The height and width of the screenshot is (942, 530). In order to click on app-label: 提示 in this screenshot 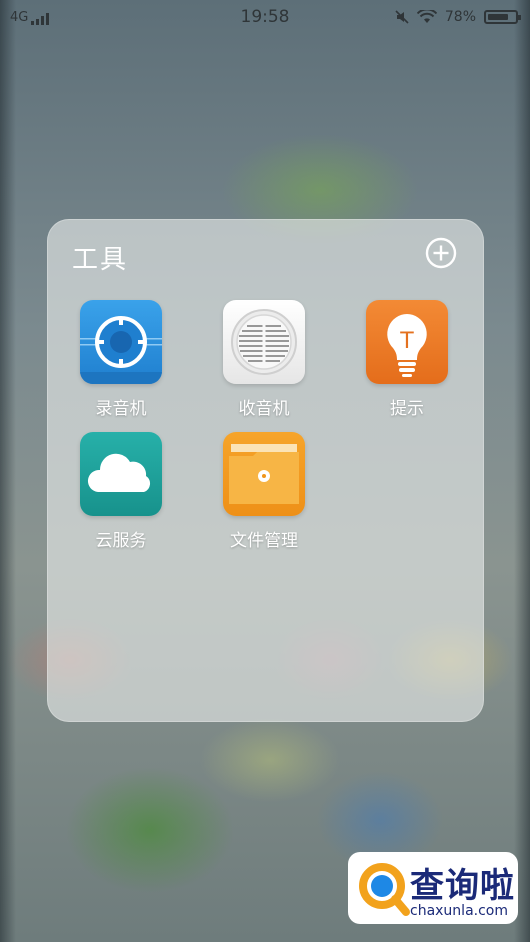, I will do `click(407, 409)`.